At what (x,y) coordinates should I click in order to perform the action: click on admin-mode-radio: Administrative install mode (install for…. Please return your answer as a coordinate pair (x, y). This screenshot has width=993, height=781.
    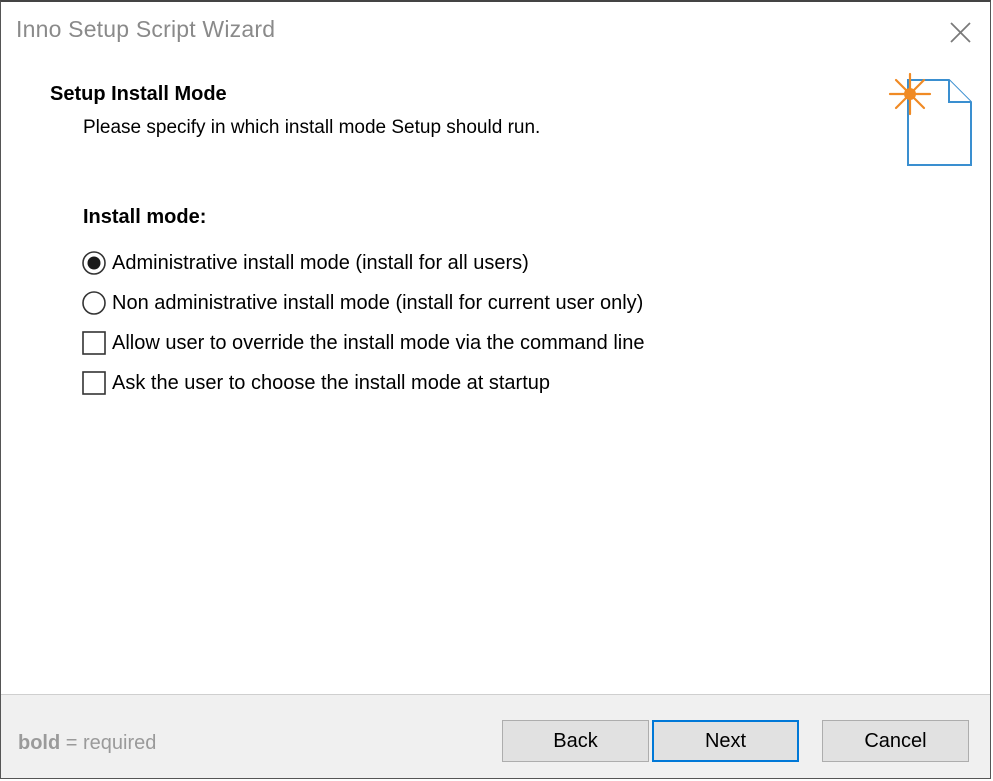
    Looking at the image, I should click on (305, 263).